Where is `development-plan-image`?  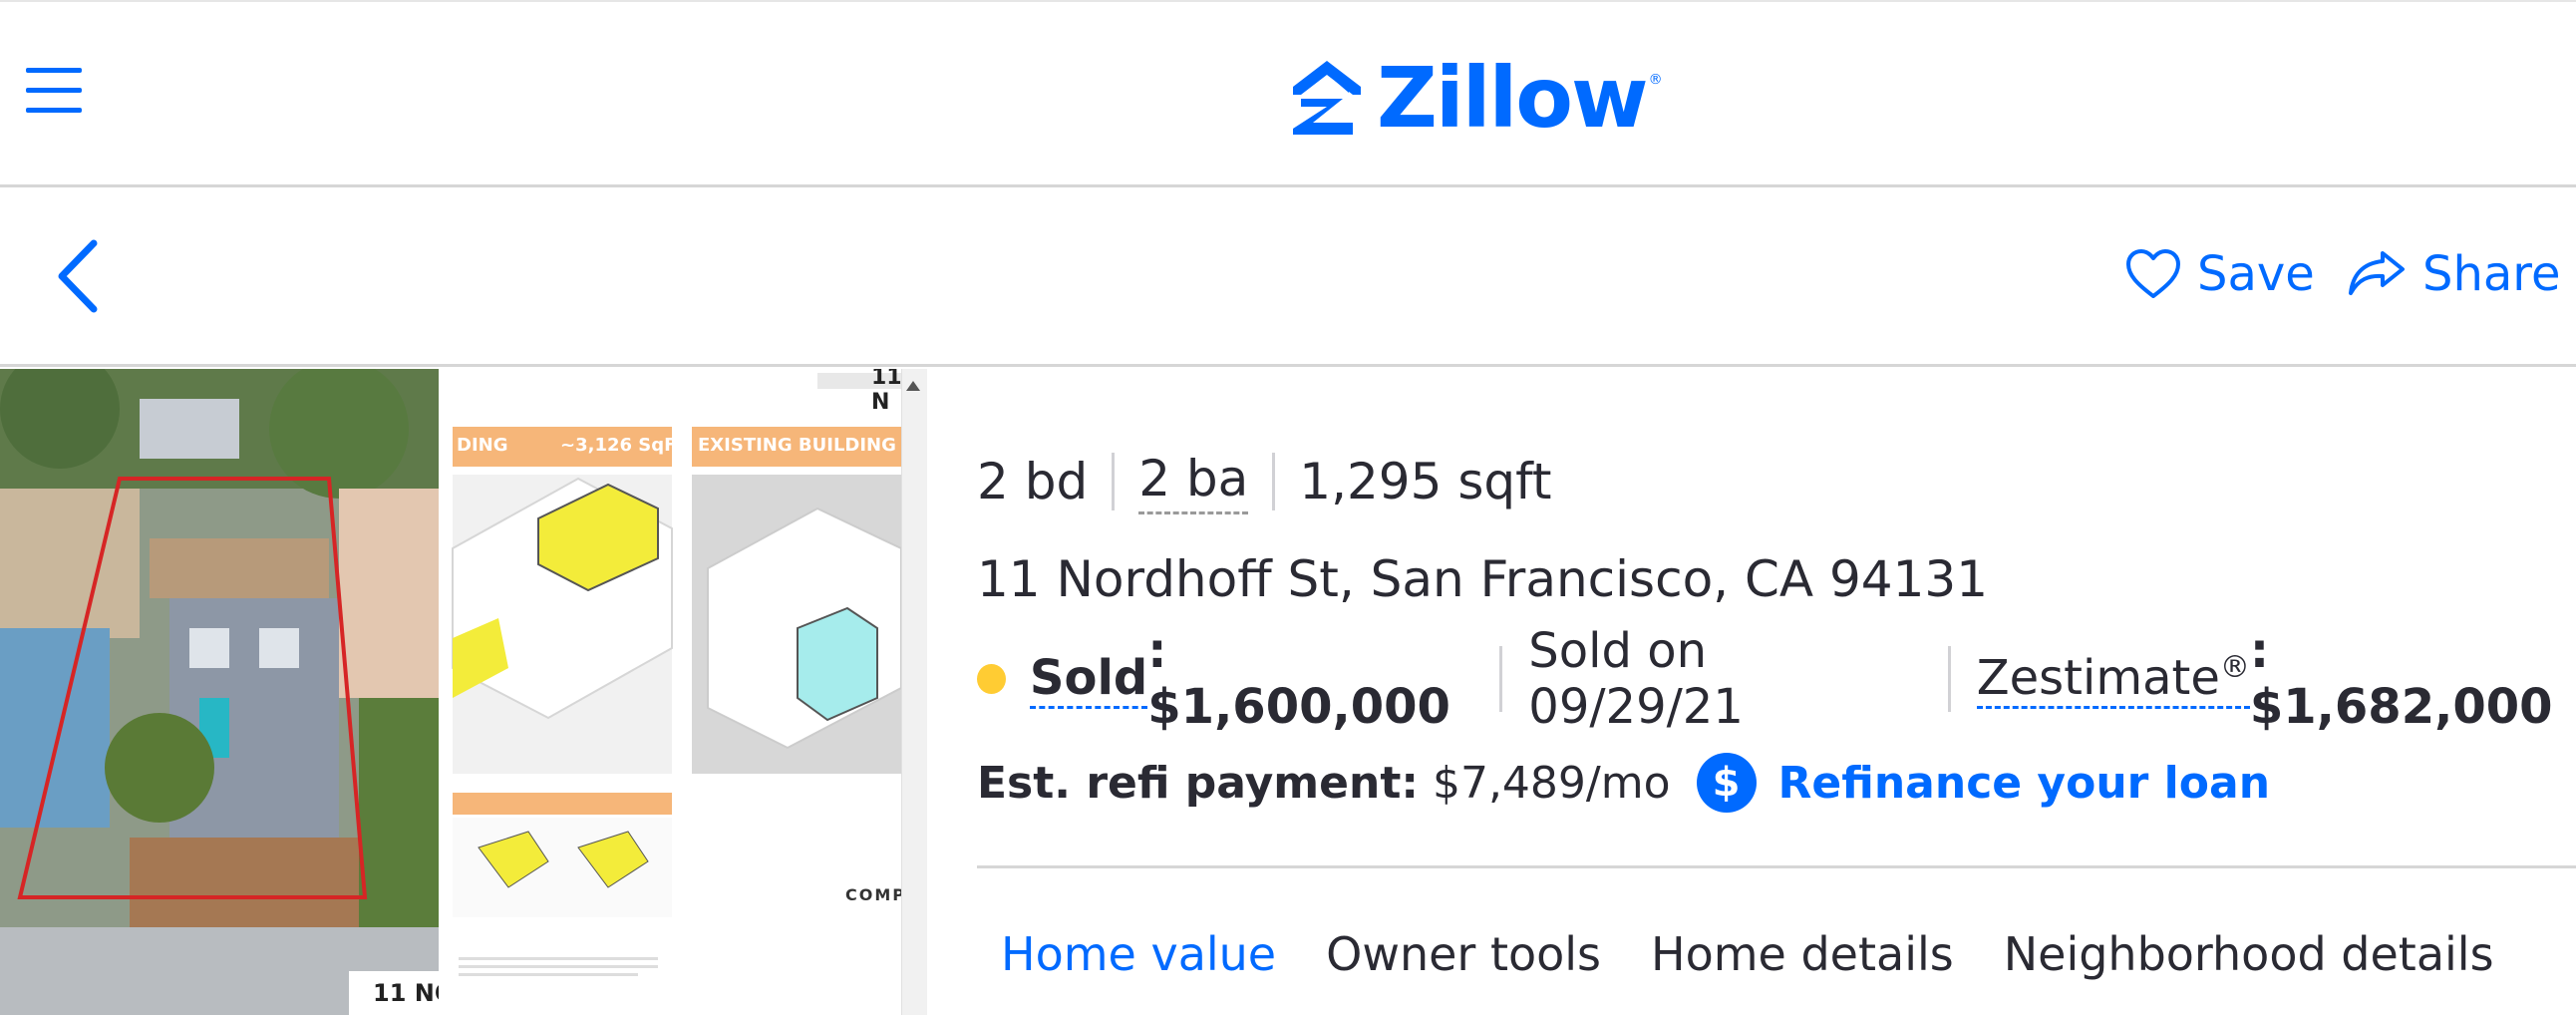
development-plan-image is located at coordinates (673, 692).